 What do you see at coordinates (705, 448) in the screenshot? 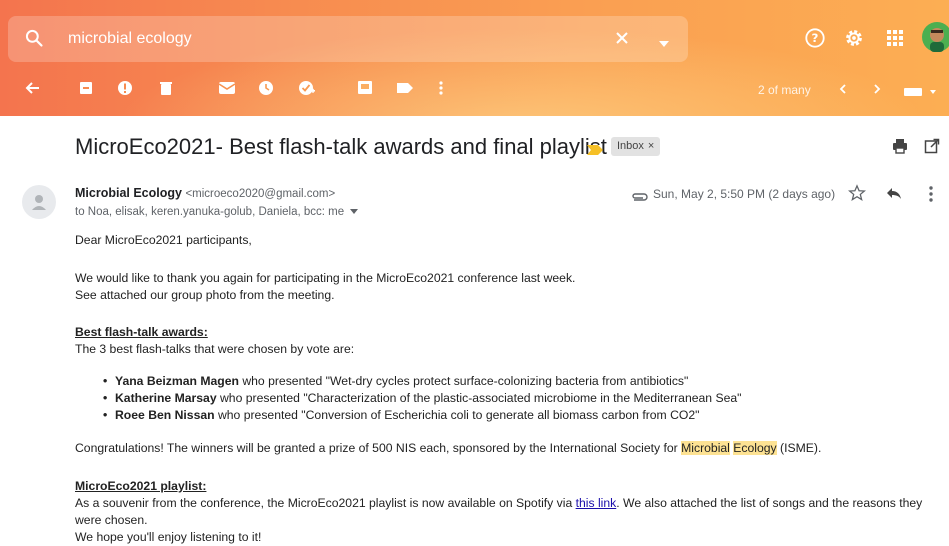
I see `search-highlight: Microbial` at bounding box center [705, 448].